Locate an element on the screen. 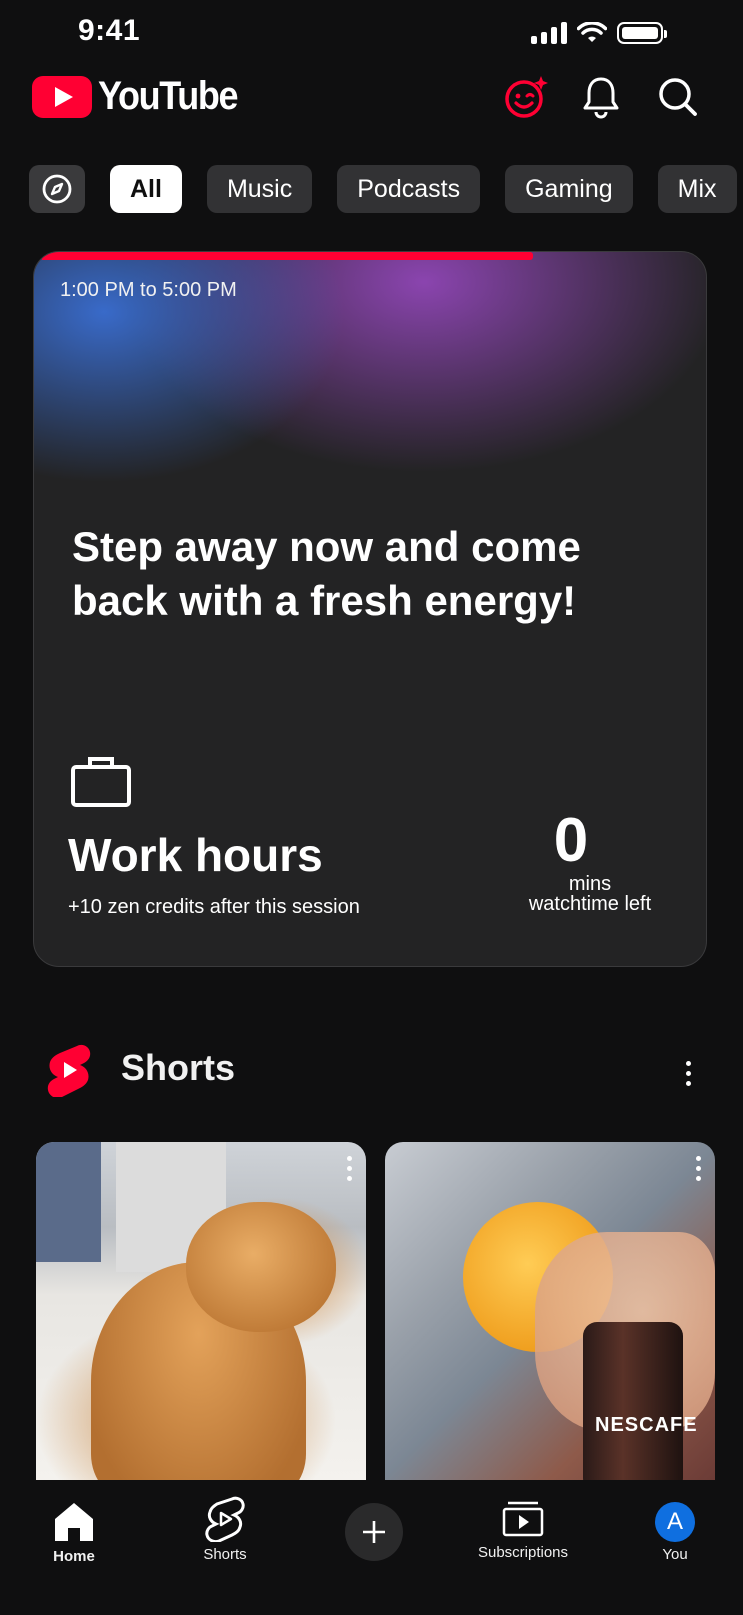 The image size is (743, 1615). nav-shorts-label: Shorts is located at coordinates (225, 1554).